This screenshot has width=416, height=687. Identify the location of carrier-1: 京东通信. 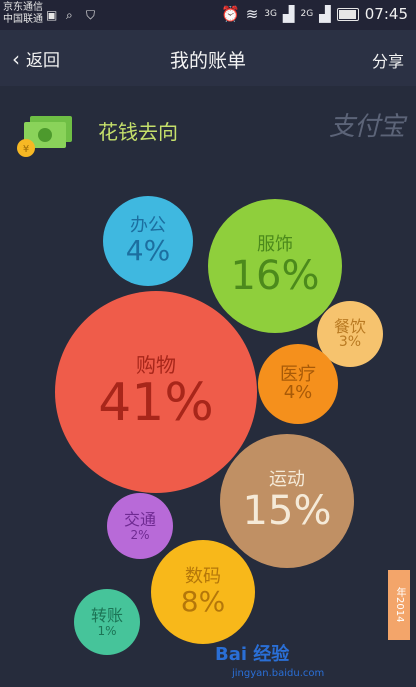
(23, 7).